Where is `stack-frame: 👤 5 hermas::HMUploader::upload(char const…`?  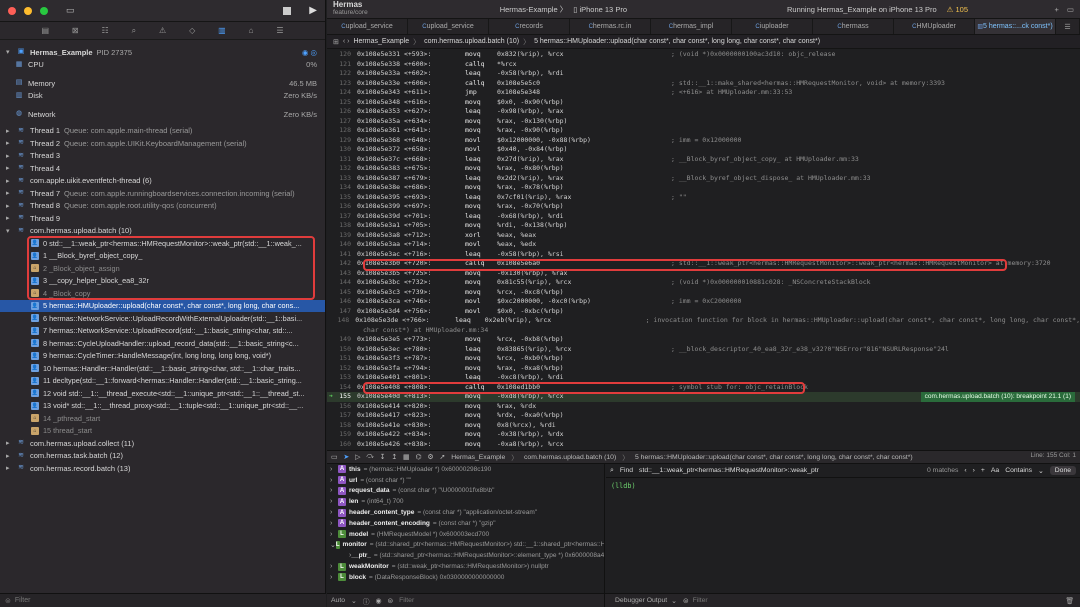 stack-frame: 👤 5 hermas::HMUploader::upload(char const… is located at coordinates (162, 305).